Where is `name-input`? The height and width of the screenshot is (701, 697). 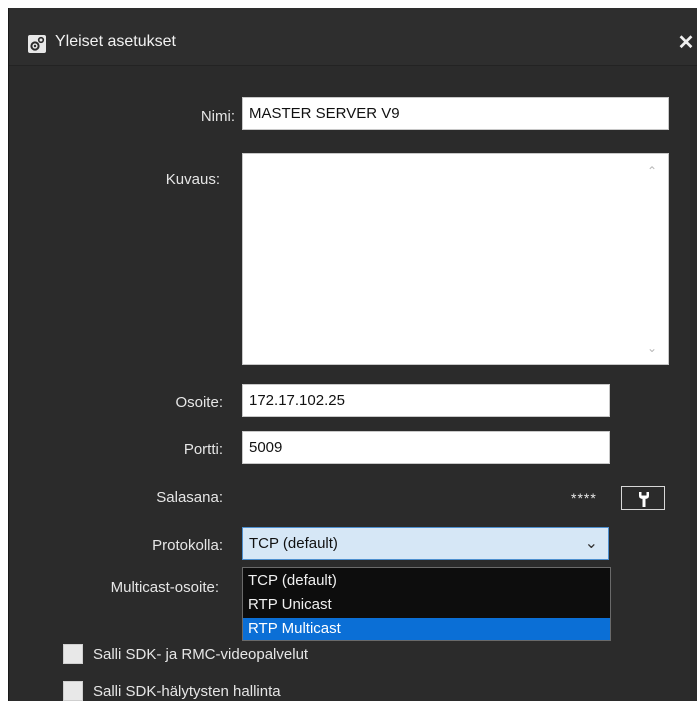
name-input is located at coordinates (455, 113).